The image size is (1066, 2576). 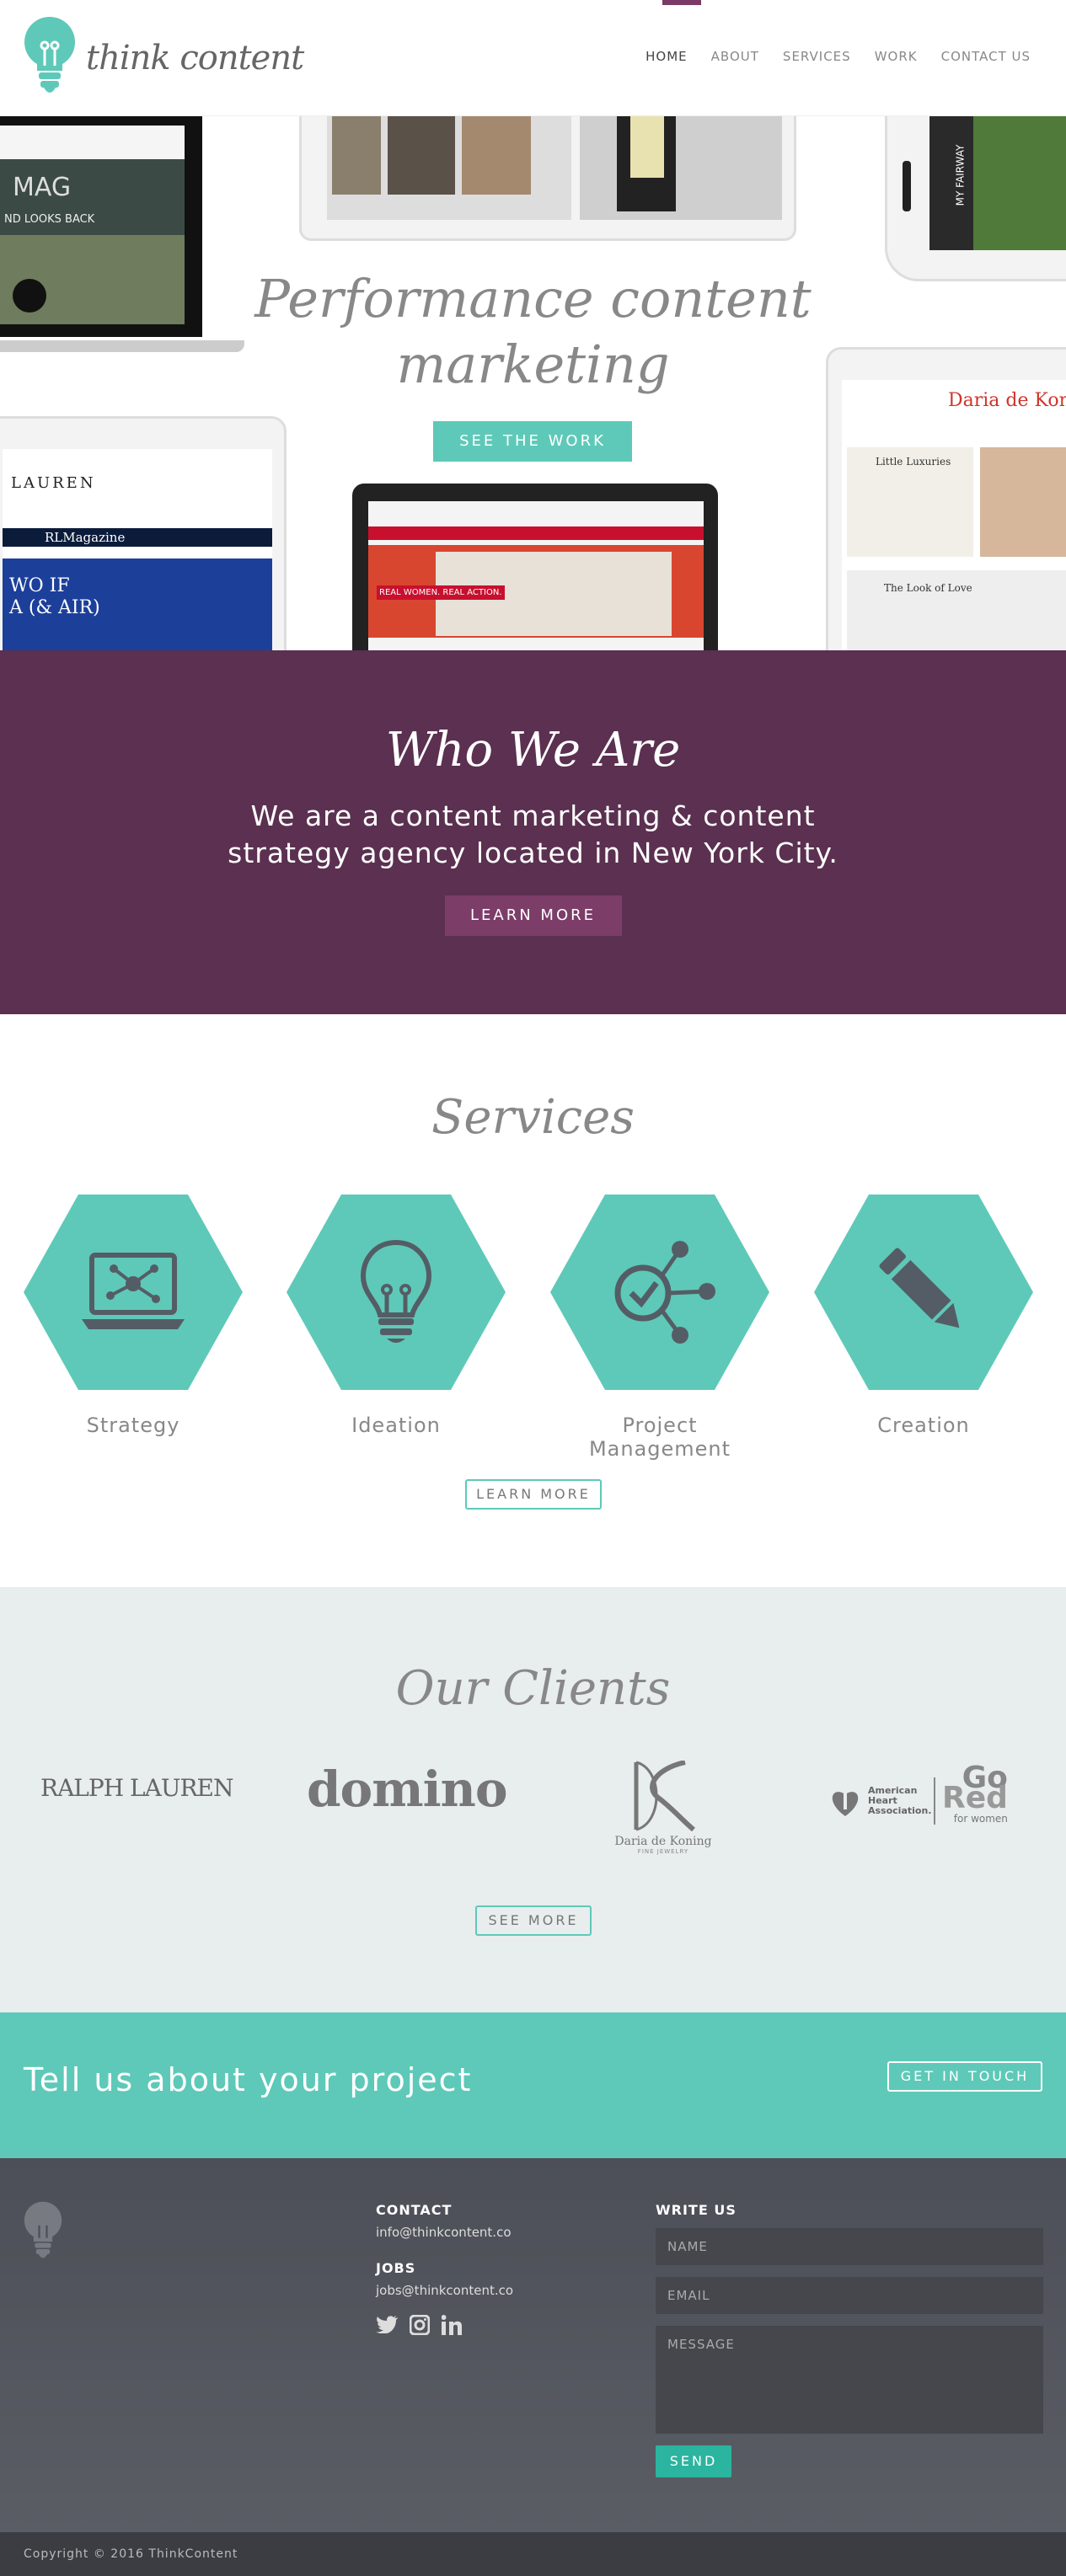 I want to click on nav-about: ABOUT, so click(x=735, y=56).